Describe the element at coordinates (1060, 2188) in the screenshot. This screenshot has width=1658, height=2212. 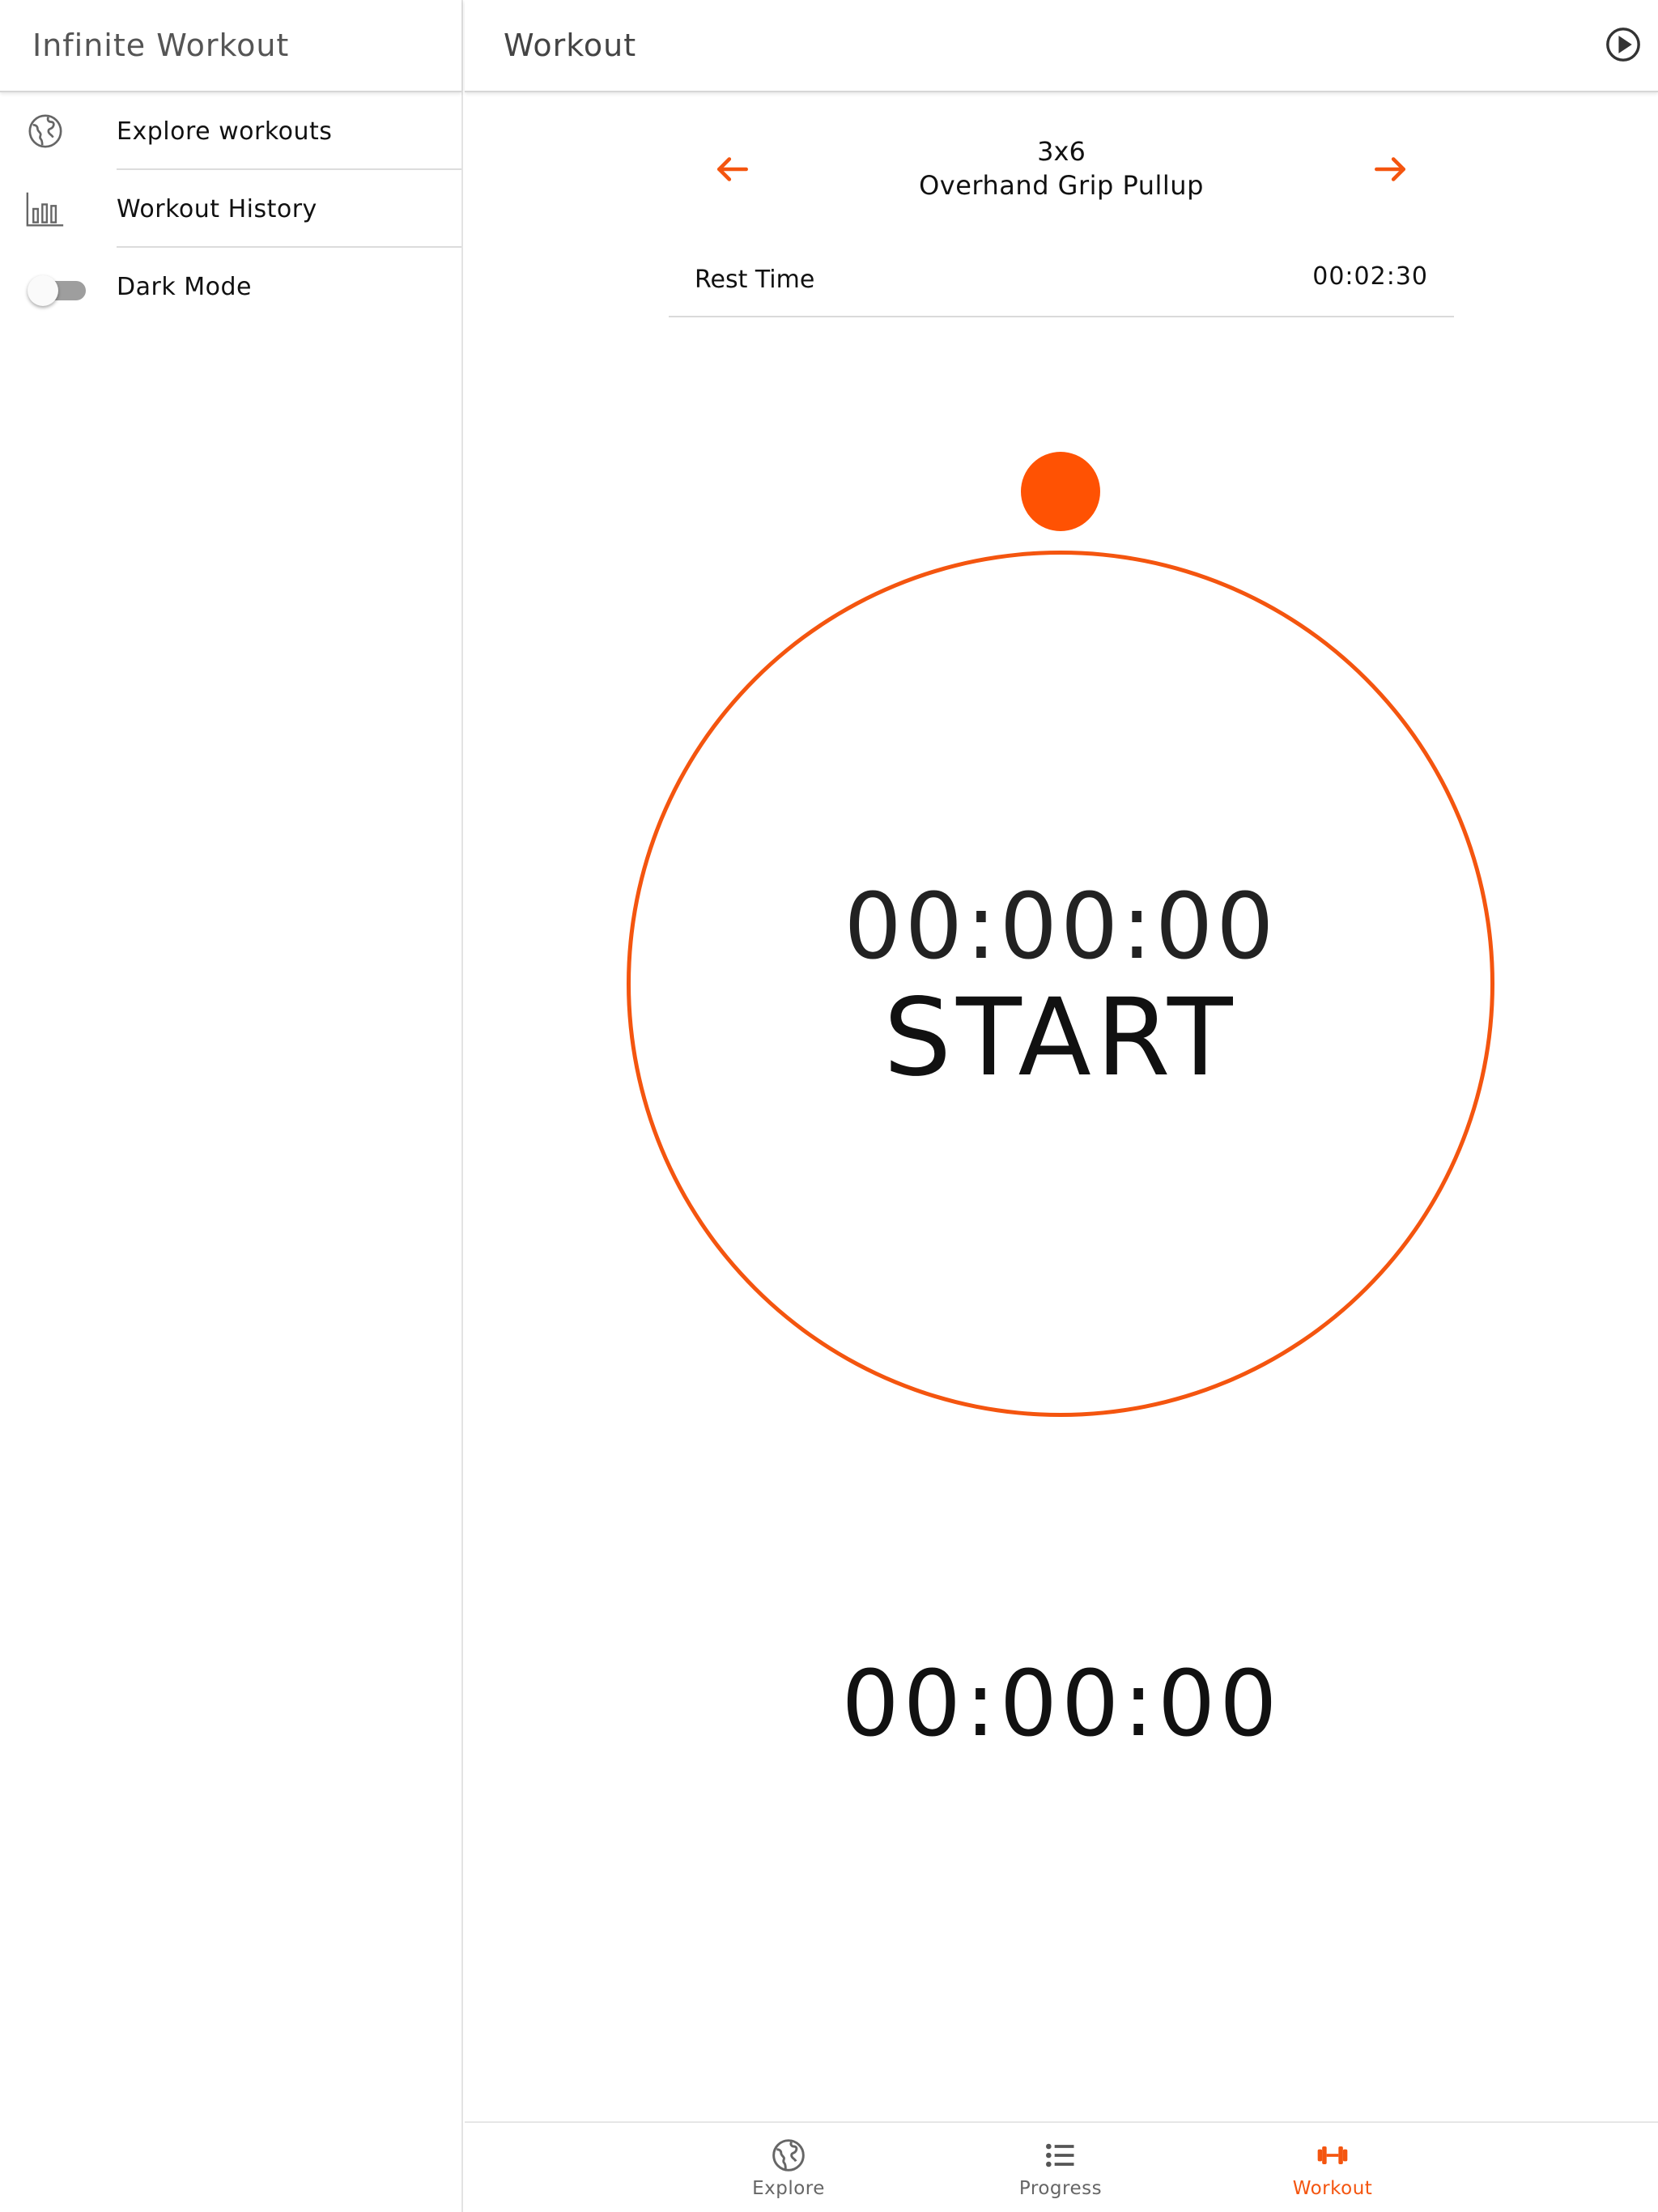
I see `tab-label: Progress` at that location.